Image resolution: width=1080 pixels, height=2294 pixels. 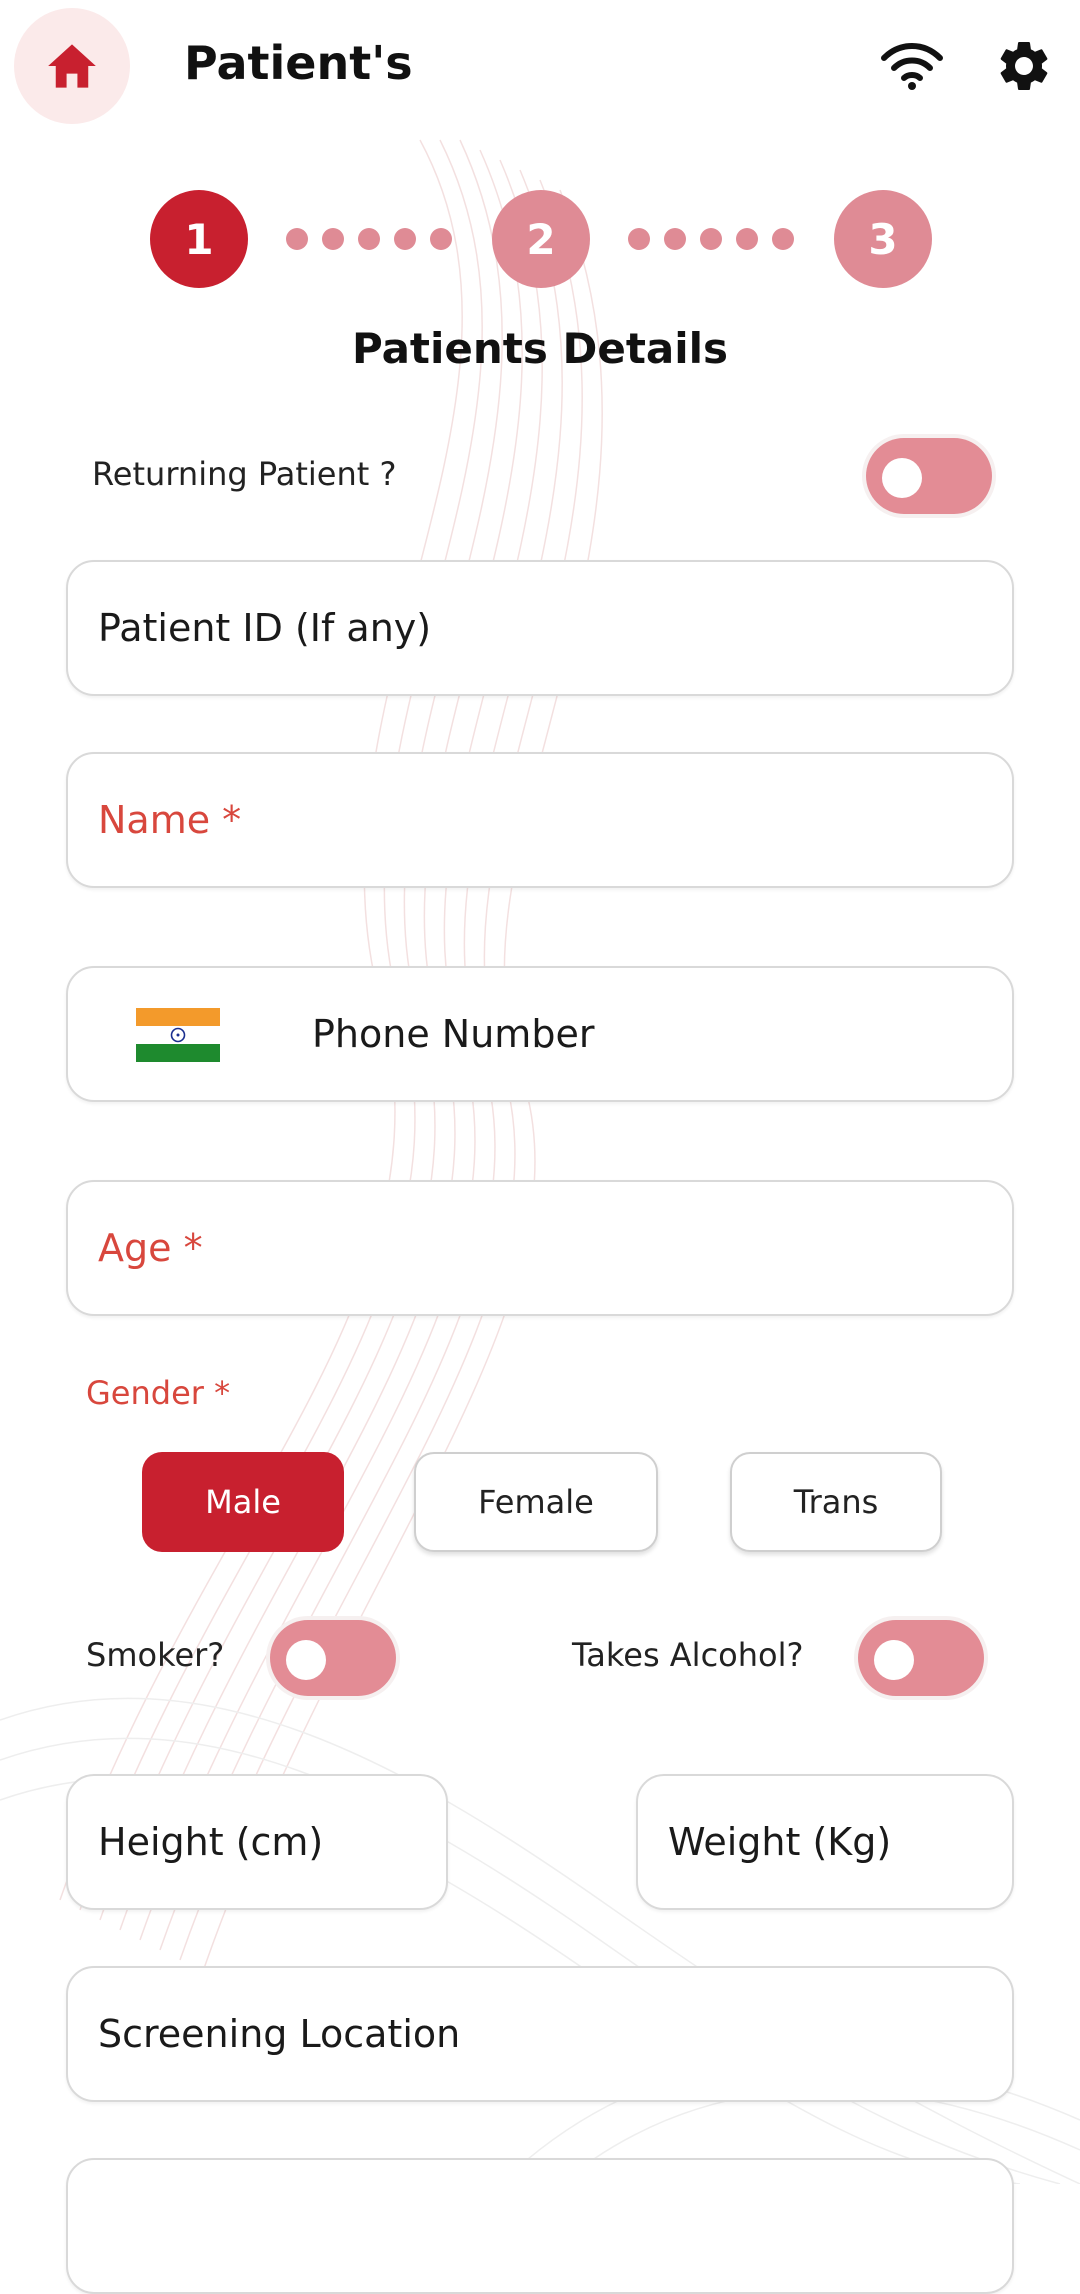 I want to click on phone-number-field: Phone Number, so click(x=540, y=1034).